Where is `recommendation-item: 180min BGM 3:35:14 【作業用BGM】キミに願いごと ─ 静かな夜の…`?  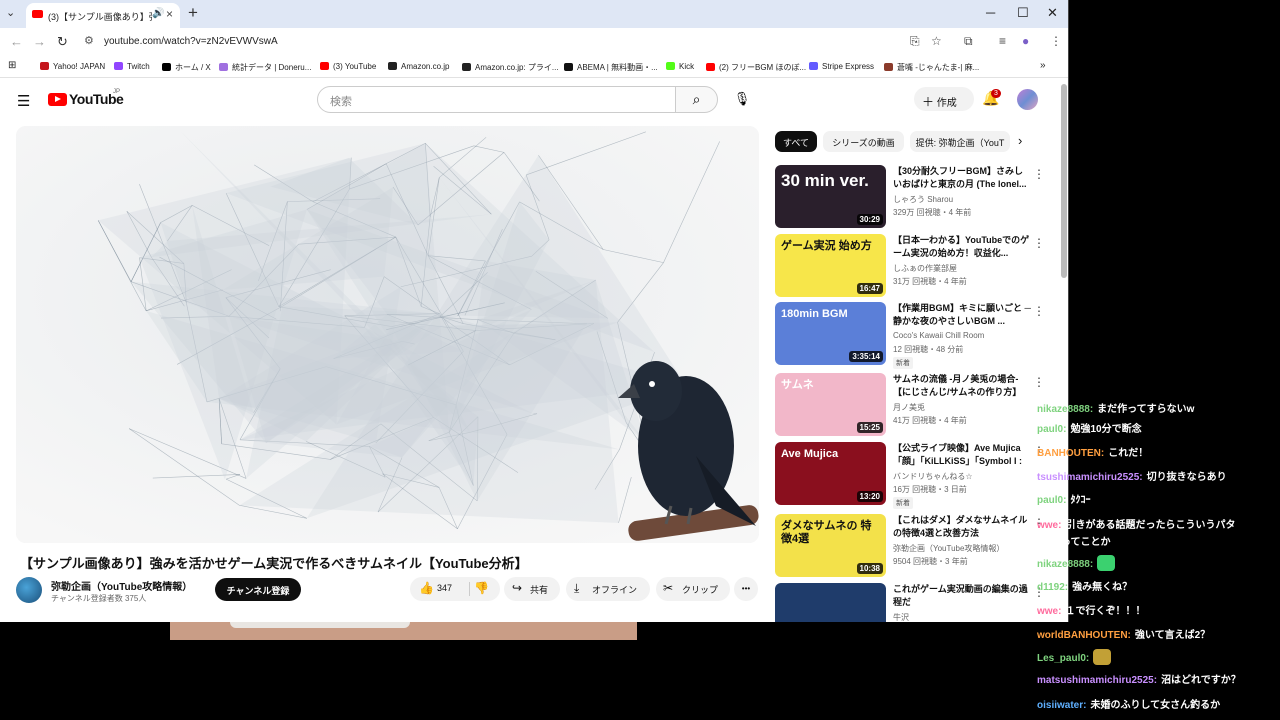 recommendation-item: 180min BGM 3:35:14 【作業用BGM】キミに願いごと ─ 静かな夜の… is located at coordinates (915, 335).